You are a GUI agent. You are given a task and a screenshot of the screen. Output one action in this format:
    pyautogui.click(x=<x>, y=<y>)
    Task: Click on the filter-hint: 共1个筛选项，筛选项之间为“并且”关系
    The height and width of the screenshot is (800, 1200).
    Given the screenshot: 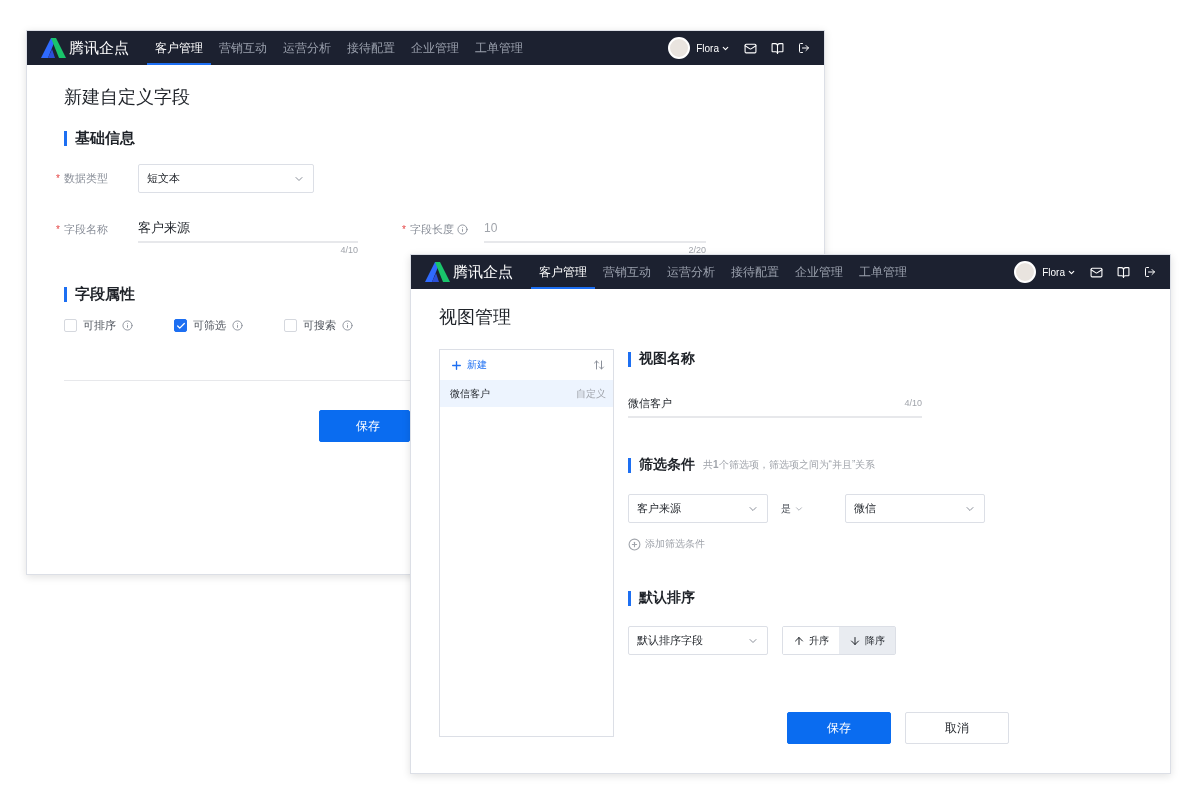 What is the action you would take?
    pyautogui.click(x=789, y=465)
    